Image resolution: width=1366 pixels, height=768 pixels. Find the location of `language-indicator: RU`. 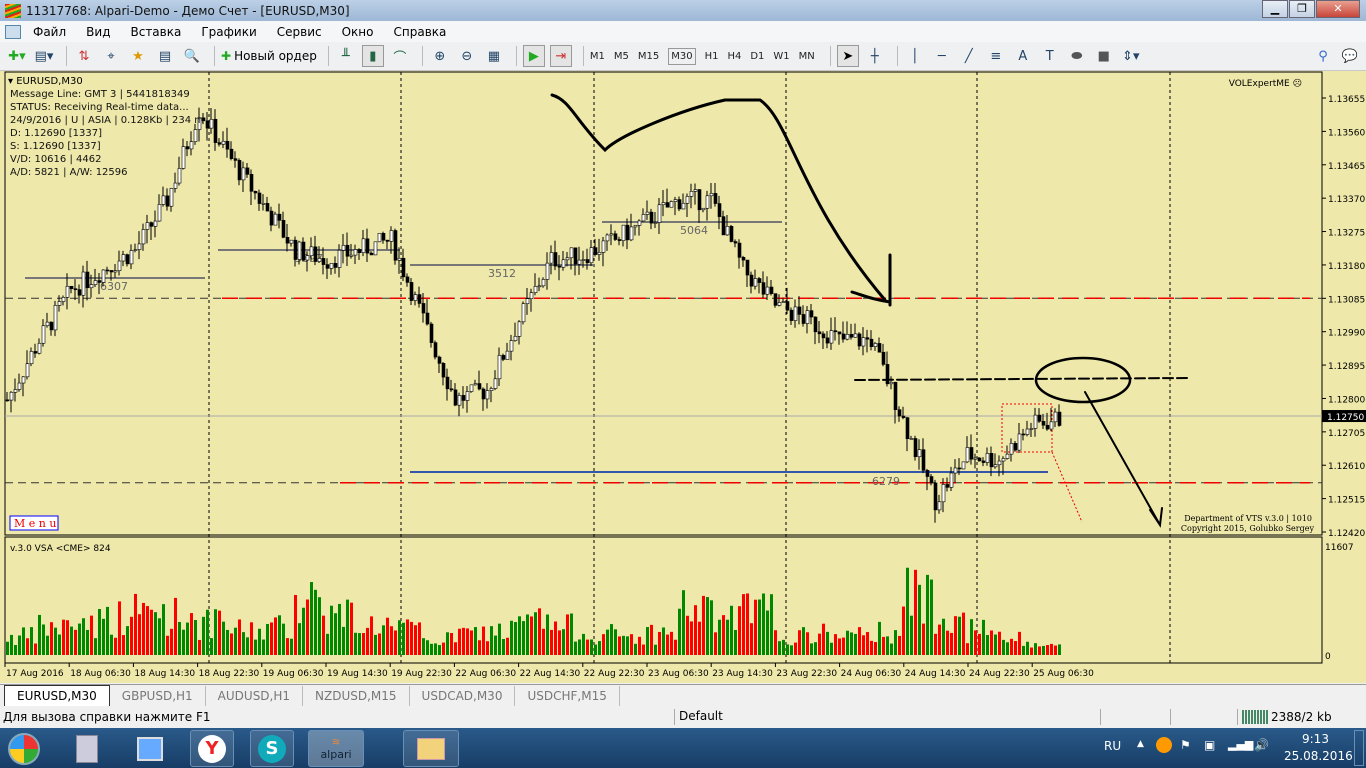

language-indicator: RU is located at coordinates (1112, 746).